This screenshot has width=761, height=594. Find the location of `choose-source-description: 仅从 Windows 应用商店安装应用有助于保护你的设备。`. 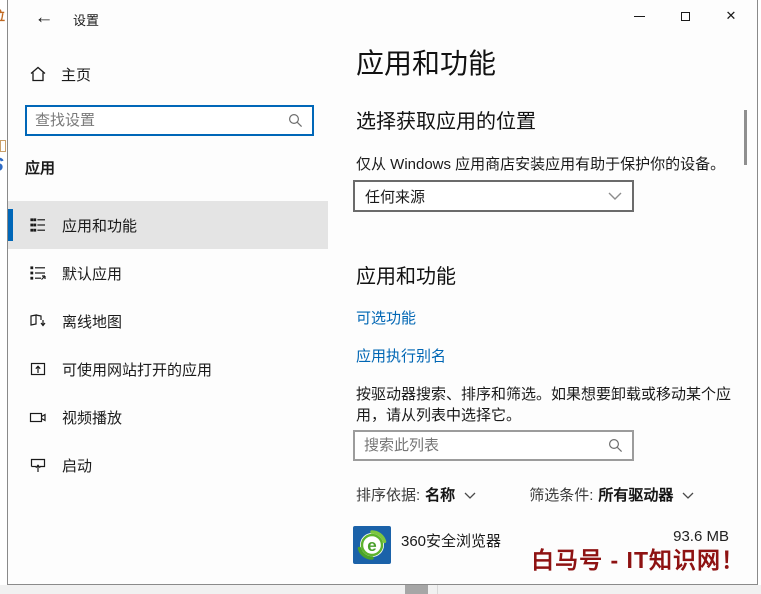

choose-source-description: 仅从 Windows 应用商店安装应用有助于保护你的设备。 is located at coordinates (541, 164).